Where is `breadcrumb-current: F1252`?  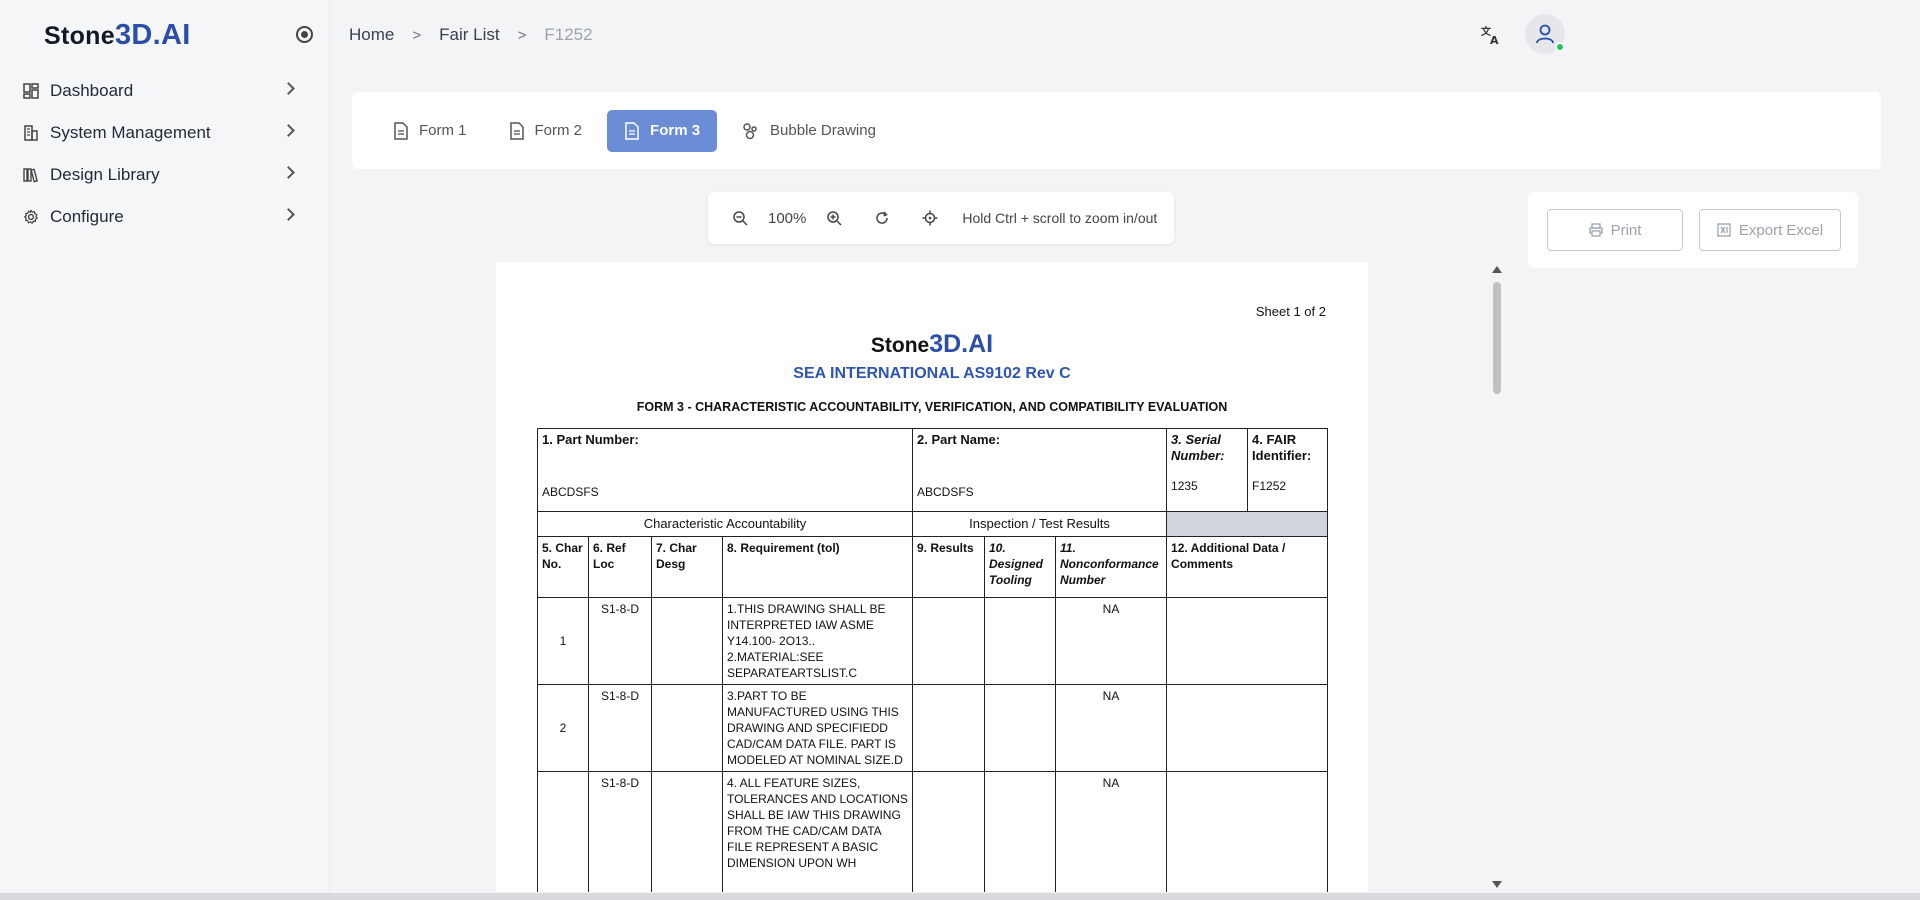 breadcrumb-current: F1252 is located at coordinates (568, 34).